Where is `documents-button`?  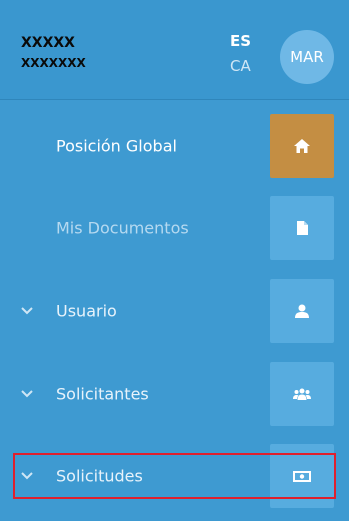 documents-button is located at coordinates (302, 228).